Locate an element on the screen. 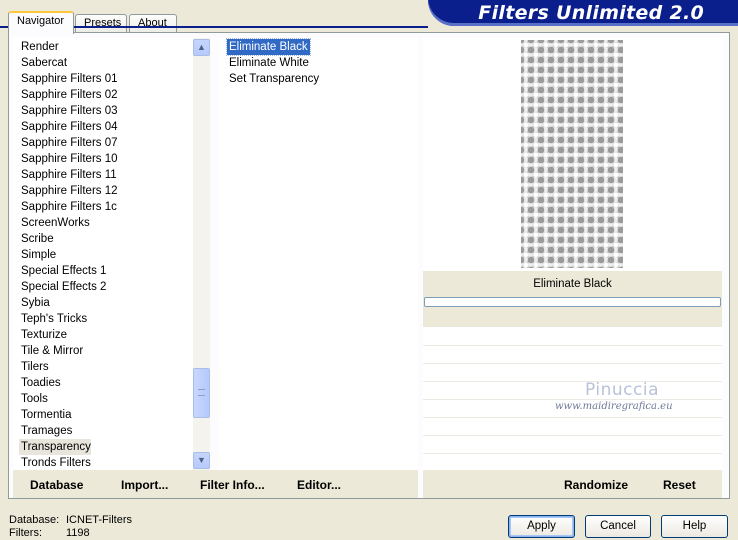 This screenshot has width=738, height=540. grip-icon is located at coordinates (201, 392).